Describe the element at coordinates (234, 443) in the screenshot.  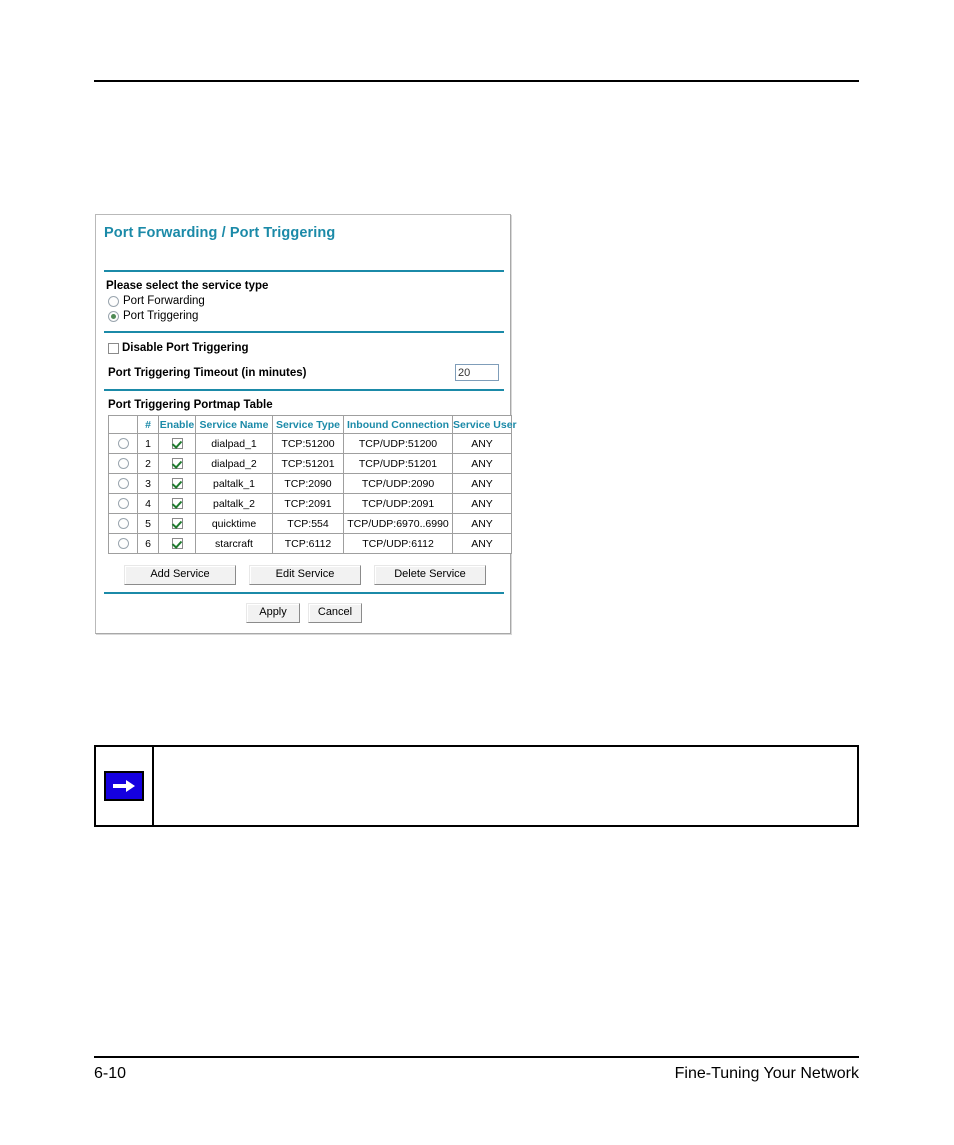
I see `row-service-name: dialpad_1` at that location.